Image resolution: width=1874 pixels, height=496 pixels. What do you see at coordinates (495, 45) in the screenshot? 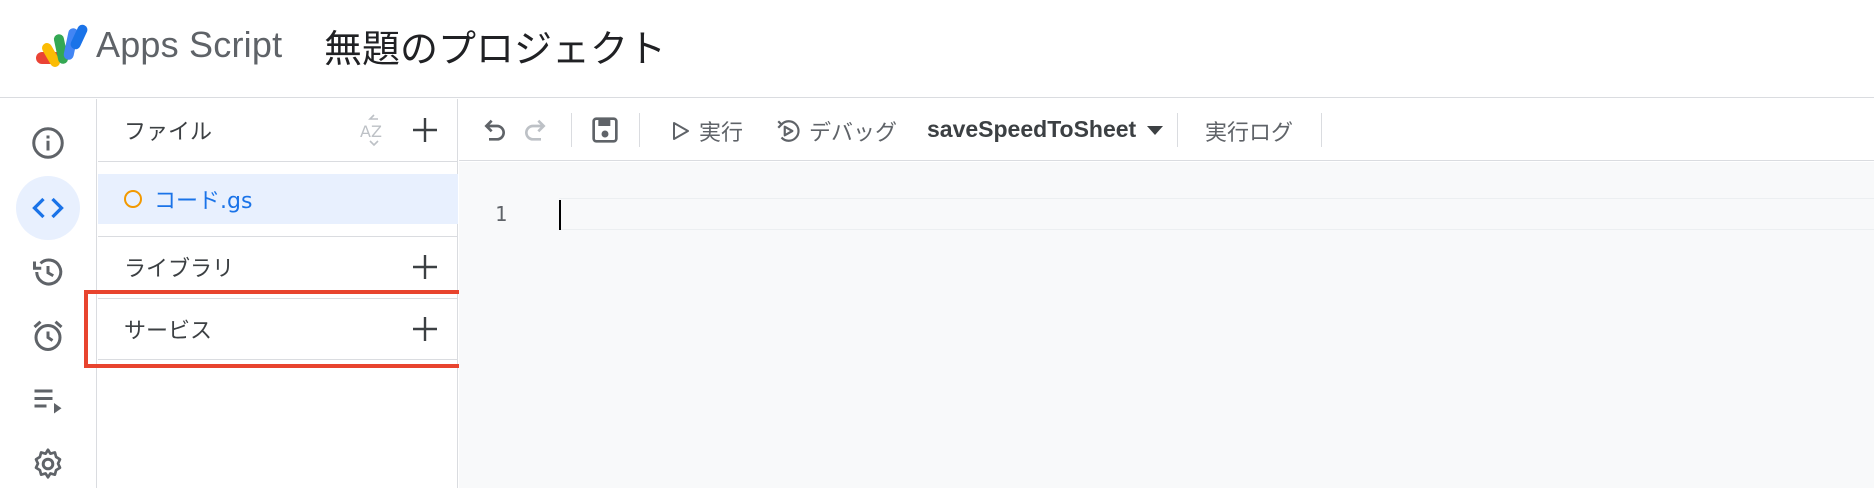
I see `project-title: 無題のプロジェクト` at bounding box center [495, 45].